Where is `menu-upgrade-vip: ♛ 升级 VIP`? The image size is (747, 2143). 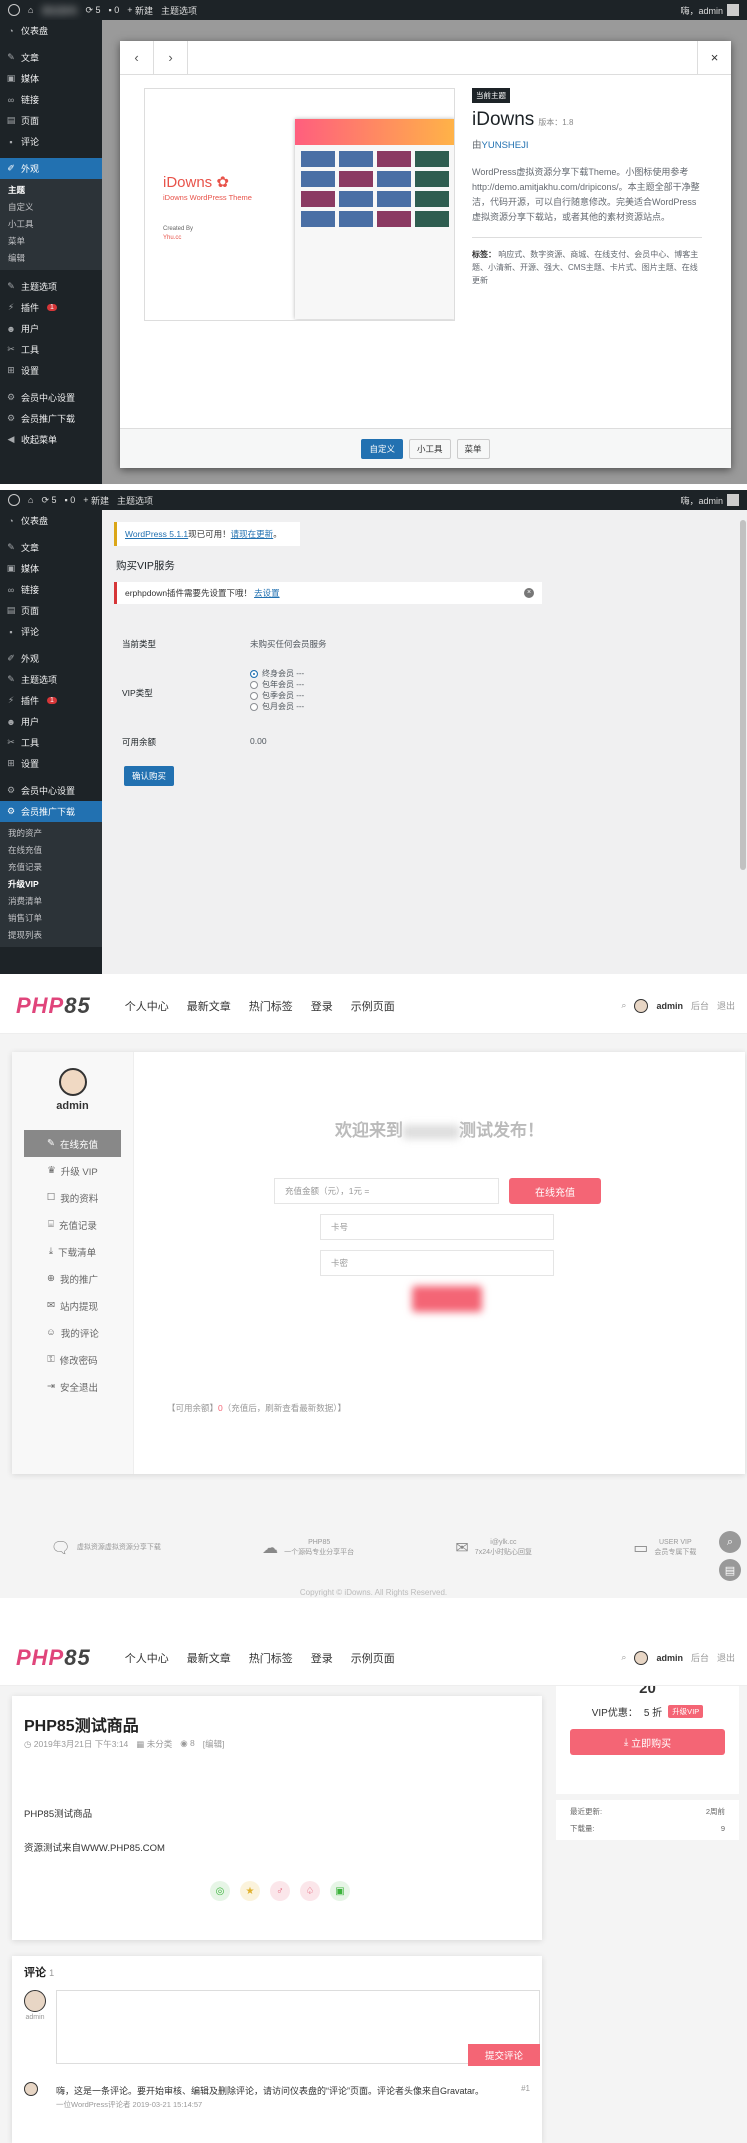
menu-upgrade-vip: ♛ 升级 VIP is located at coordinates (72, 1170).